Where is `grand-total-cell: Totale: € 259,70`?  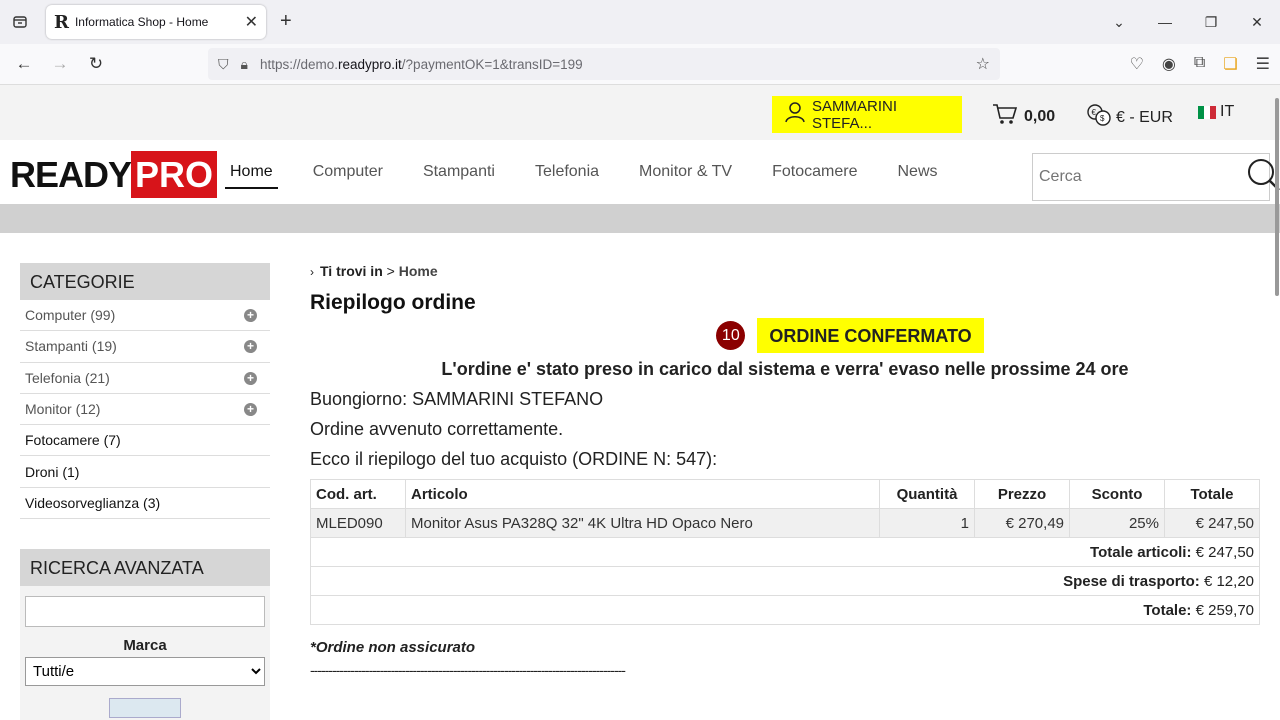 grand-total-cell: Totale: € 259,70 is located at coordinates (785, 610).